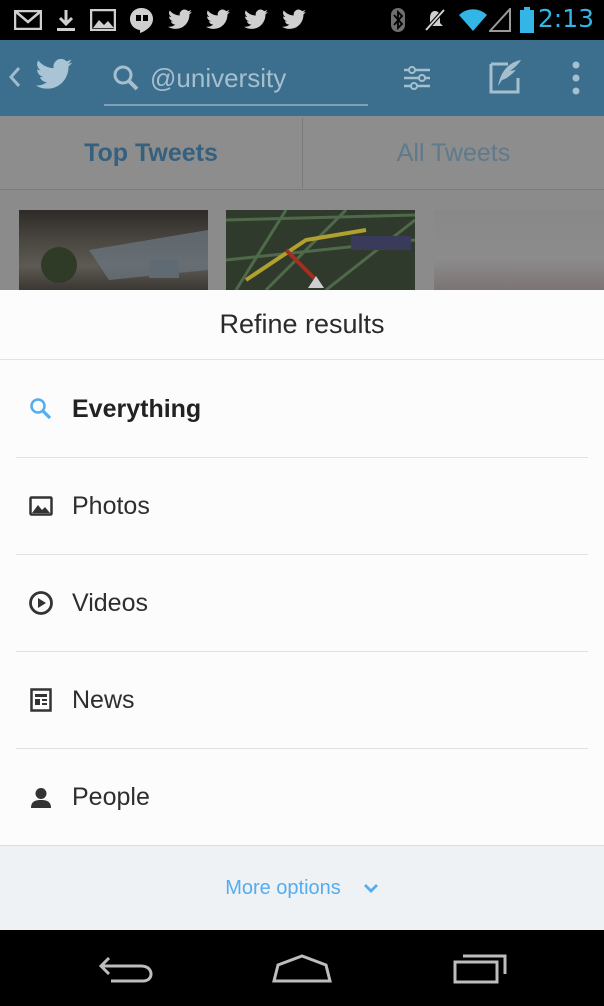 This screenshot has width=604, height=1006. Describe the element at coordinates (103, 20) in the screenshot. I see `gallery-icon` at that location.